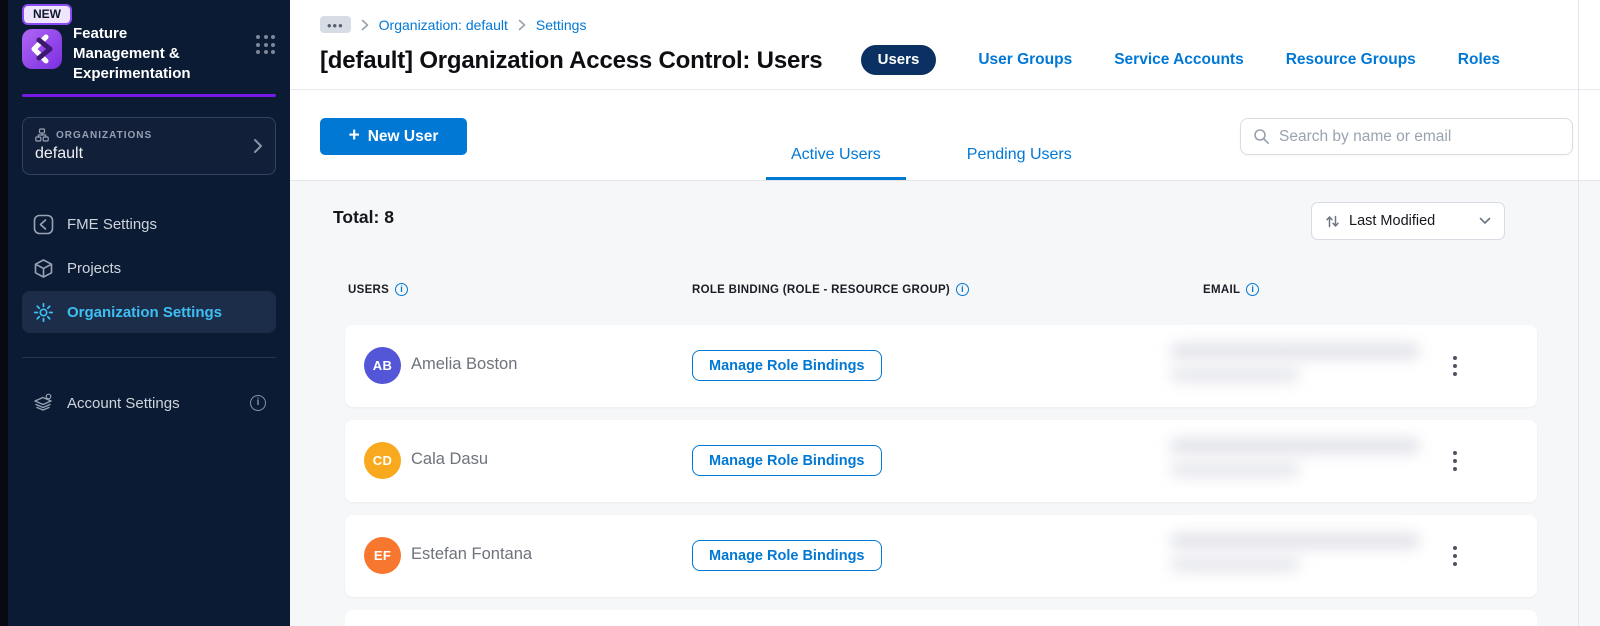 Image resolution: width=1600 pixels, height=626 pixels. What do you see at coordinates (132, 73) in the screenshot?
I see `product-title-line: Experimentation` at bounding box center [132, 73].